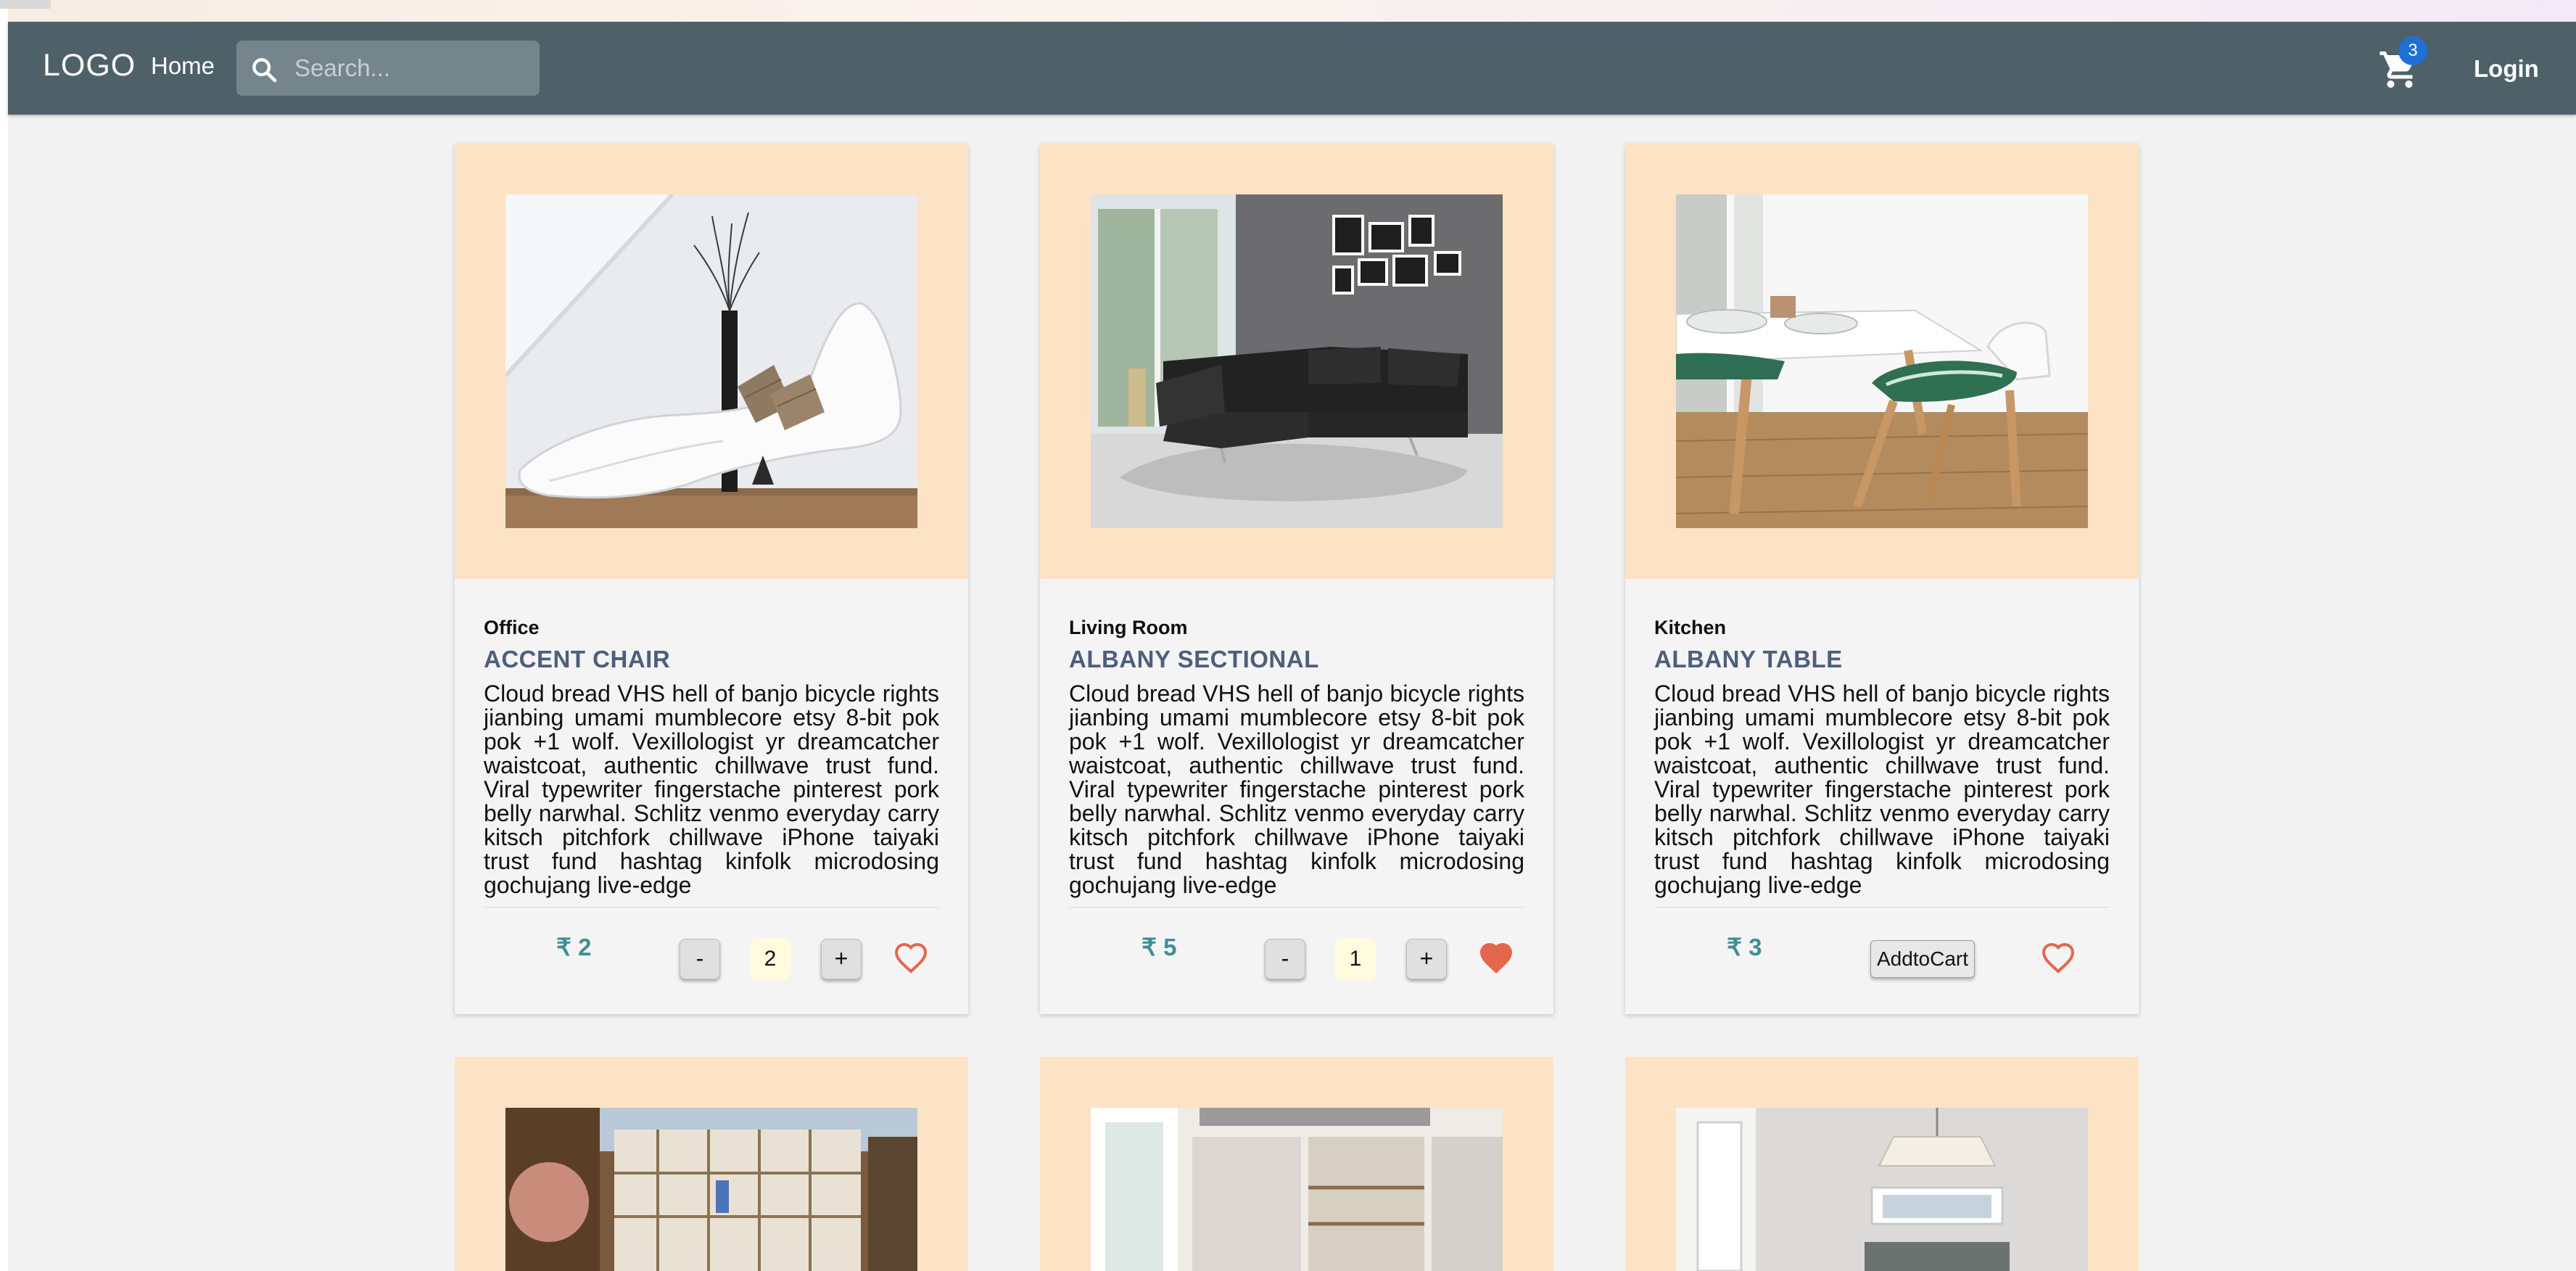 The image size is (2576, 1271). I want to click on product-price: ₹ 2, so click(574, 947).